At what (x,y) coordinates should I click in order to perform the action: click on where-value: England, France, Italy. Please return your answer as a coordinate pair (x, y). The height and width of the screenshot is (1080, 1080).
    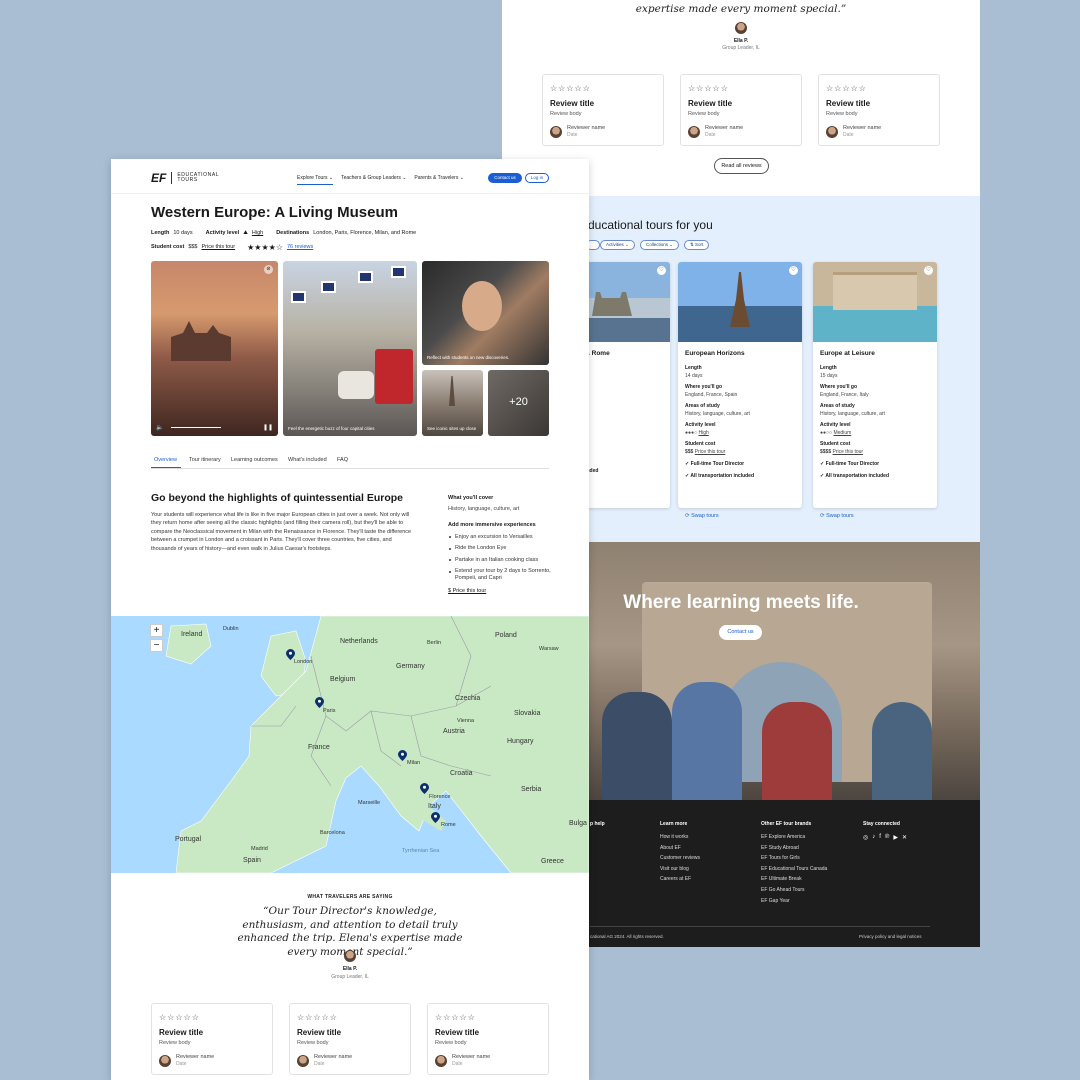
    Looking at the image, I should click on (844, 395).